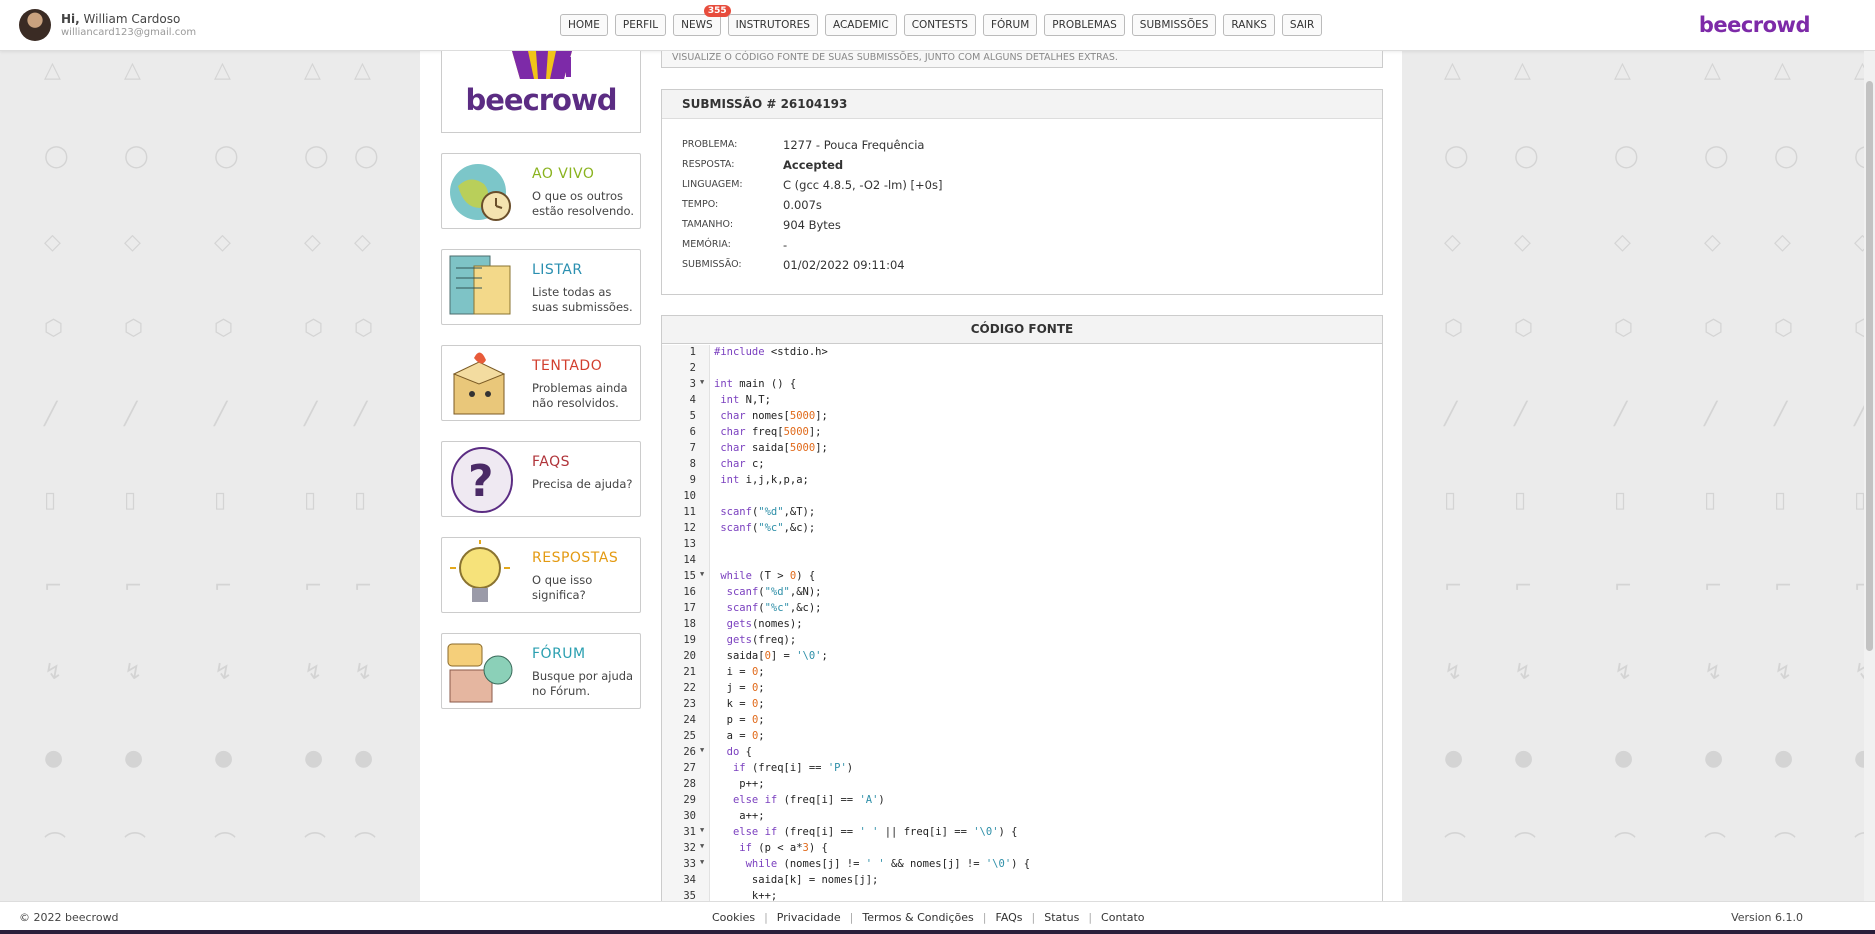 The width and height of the screenshot is (1875, 934). Describe the element at coordinates (551, 462) in the screenshot. I see `sidebar-card-title: FAQS` at that location.